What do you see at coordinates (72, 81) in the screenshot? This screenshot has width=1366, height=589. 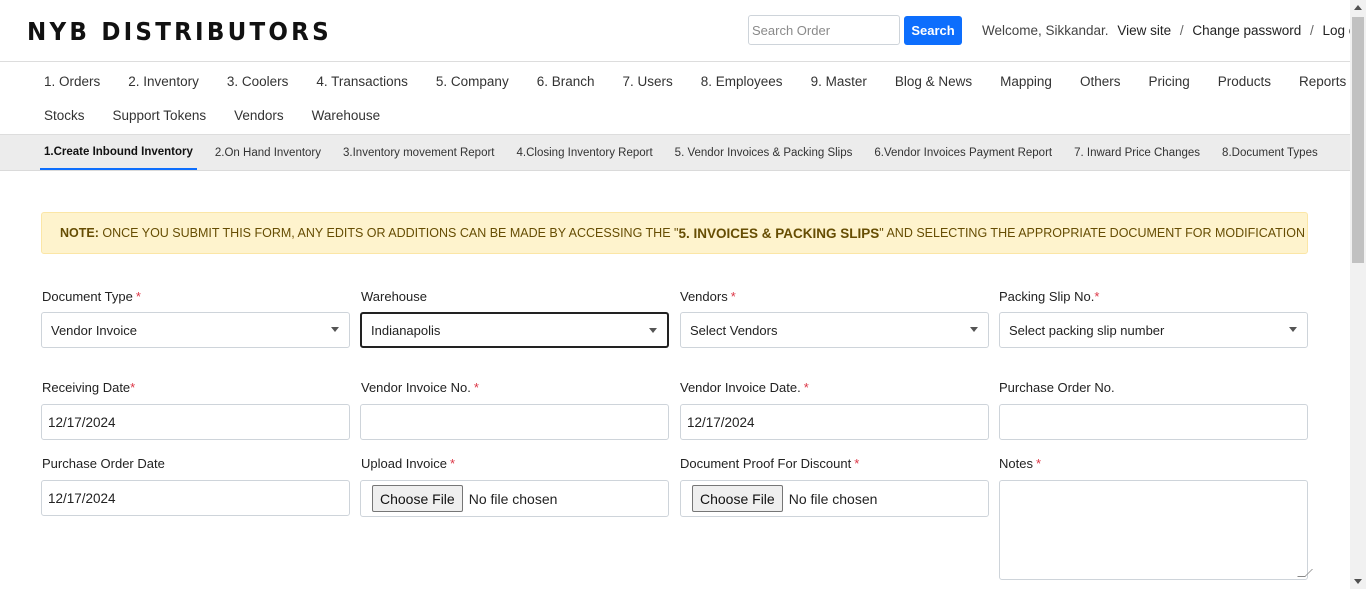 I see `nav-item-orders: 1. Orders` at bounding box center [72, 81].